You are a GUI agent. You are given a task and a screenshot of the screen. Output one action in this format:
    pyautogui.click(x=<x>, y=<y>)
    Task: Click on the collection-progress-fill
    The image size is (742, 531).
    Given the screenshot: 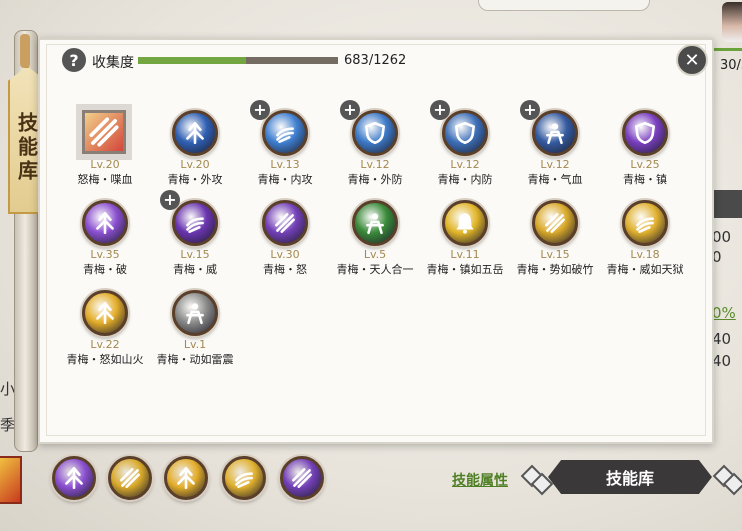 What is the action you would take?
    pyautogui.click(x=192, y=60)
    